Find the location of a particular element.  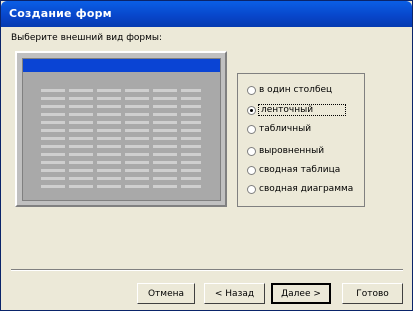

option-tabular-ribbon: ленточный is located at coordinates (296, 110).